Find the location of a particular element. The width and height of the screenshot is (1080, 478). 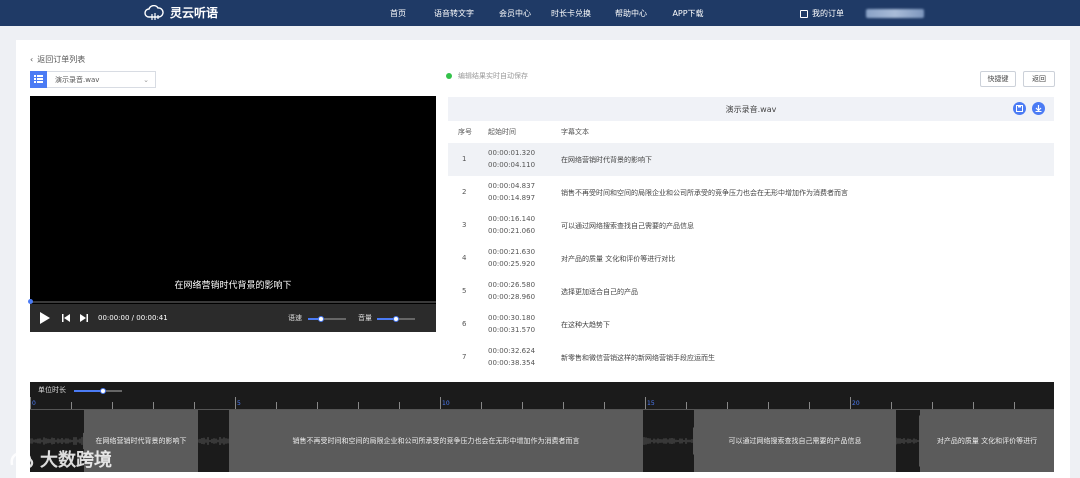

back-link-label: 返回订单列表 is located at coordinates (61, 59).